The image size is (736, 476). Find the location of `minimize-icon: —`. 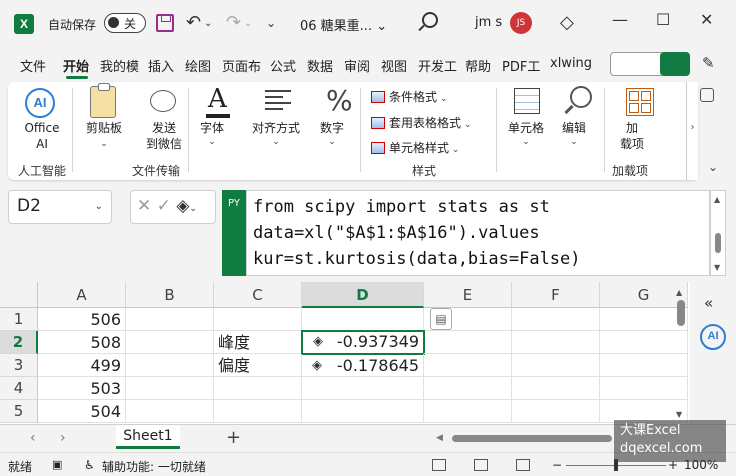

minimize-icon: — is located at coordinates (620, 19).